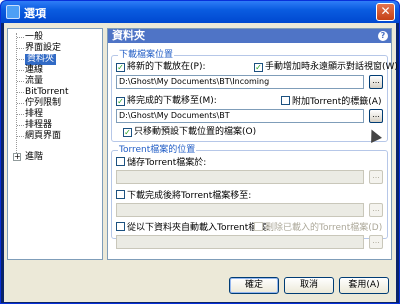  I want to click on ok-button: 確定, so click(254, 285).